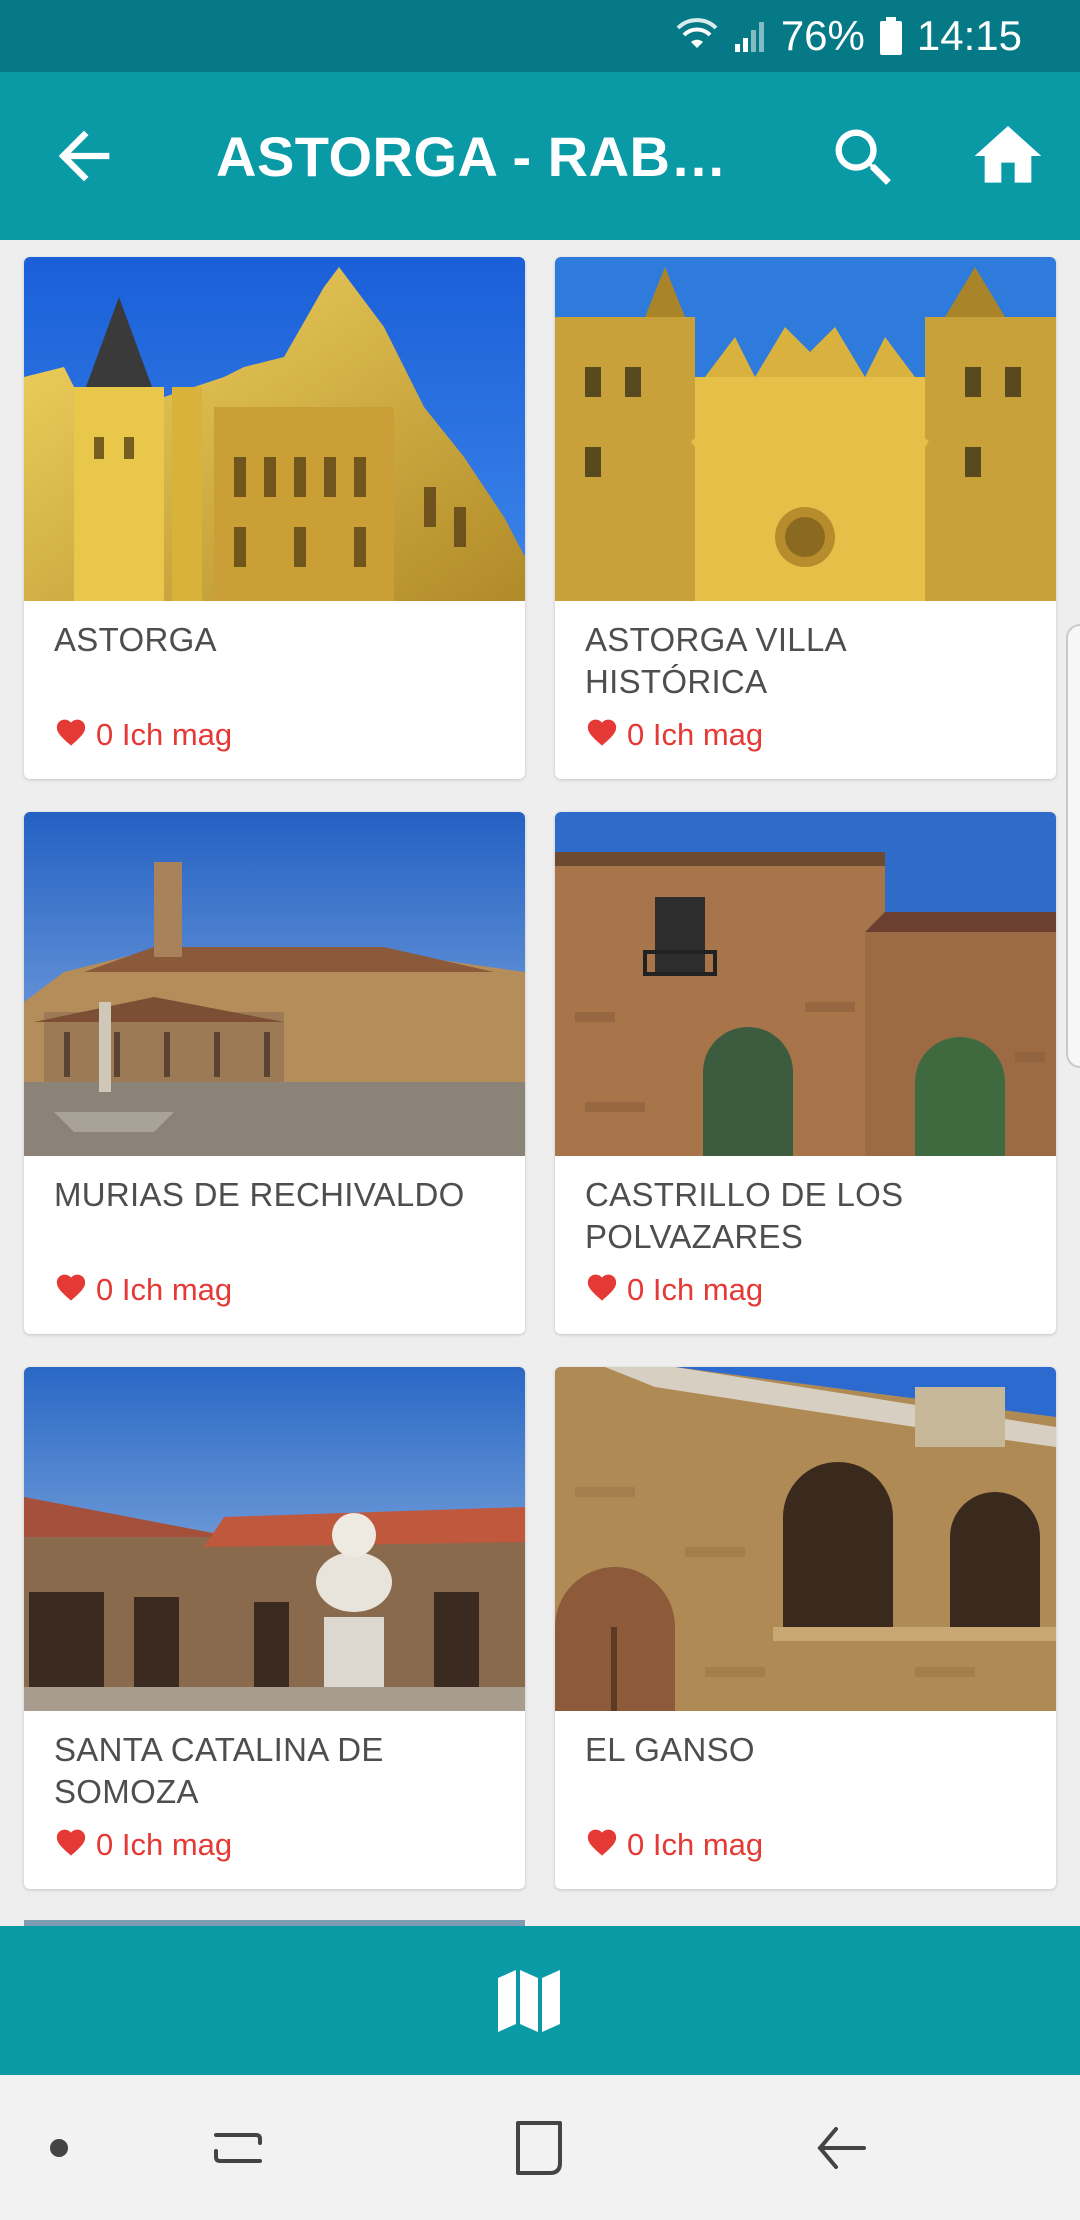 This screenshot has height=2220, width=1080. Describe the element at coordinates (891, 36) in the screenshot. I see `battery-icon` at that location.